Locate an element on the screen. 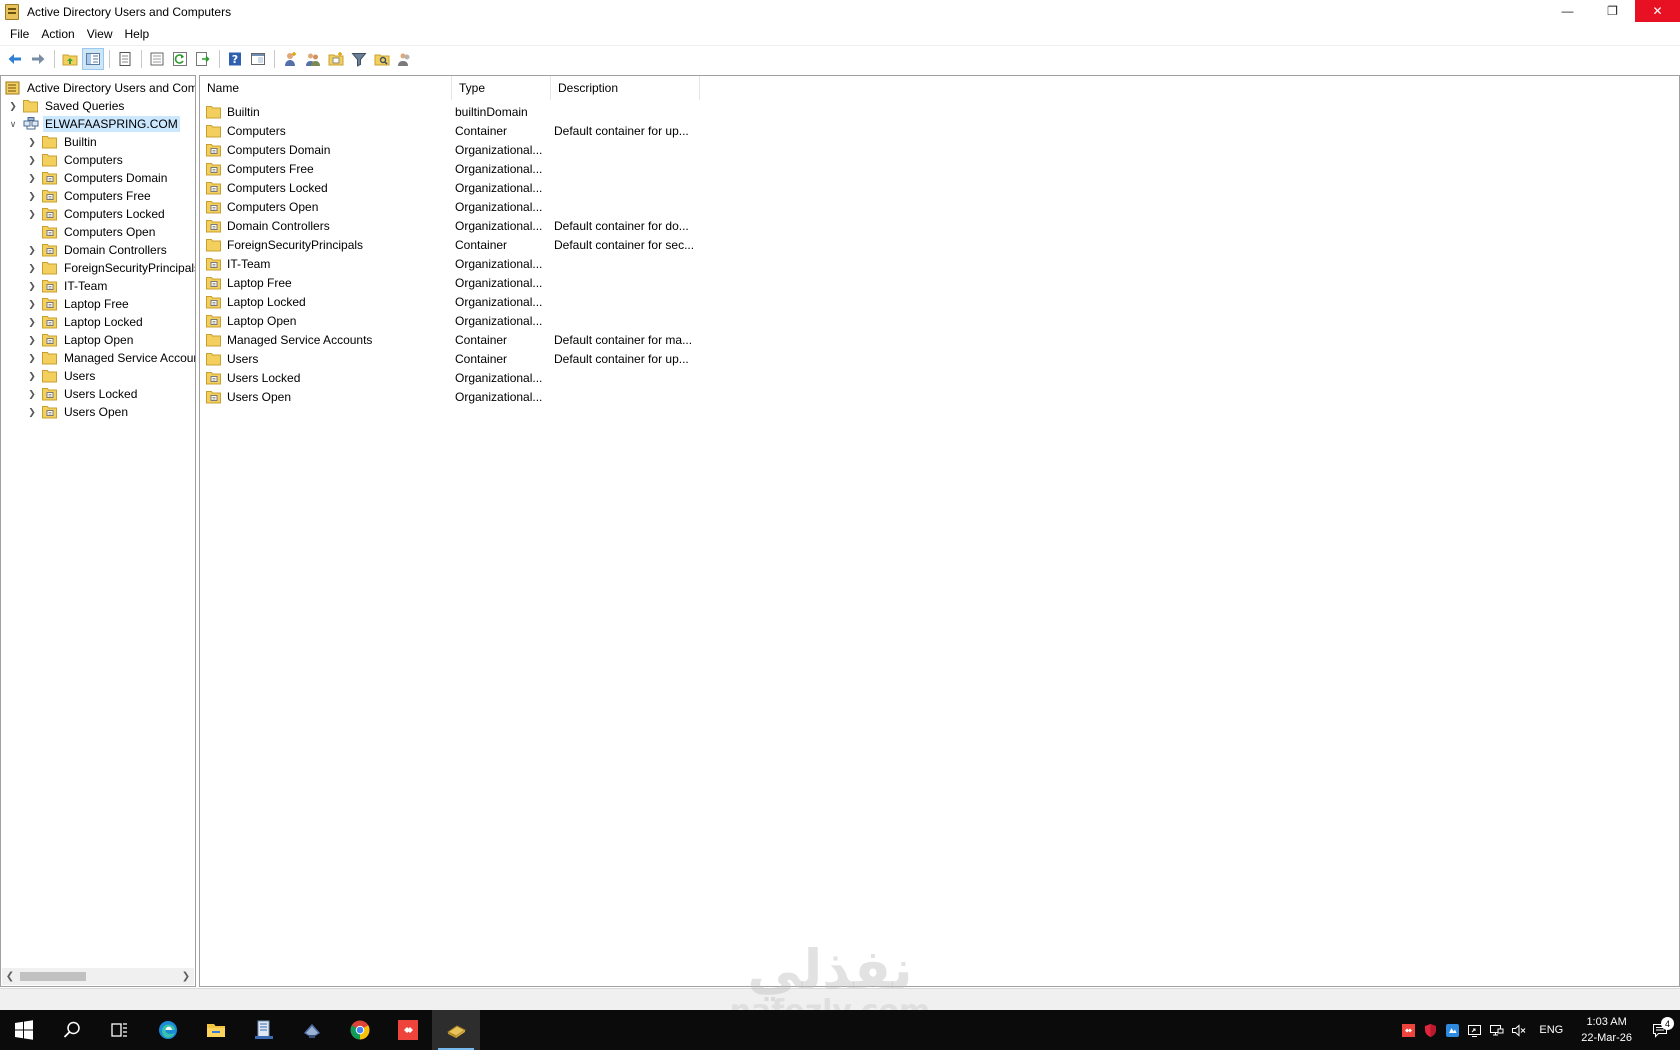 Image resolution: width=1680 pixels, height=1050 pixels. new-user-icon is located at coordinates (290, 59).